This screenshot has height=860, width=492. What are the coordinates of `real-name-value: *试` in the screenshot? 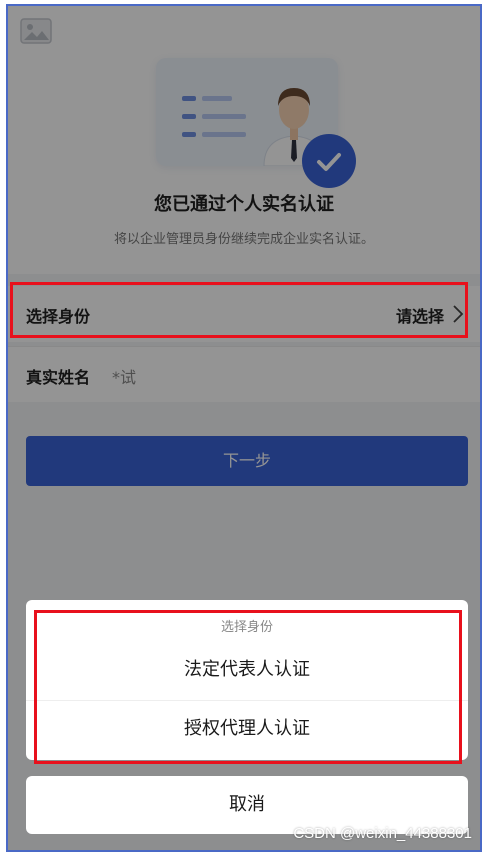 It's located at (124, 377).